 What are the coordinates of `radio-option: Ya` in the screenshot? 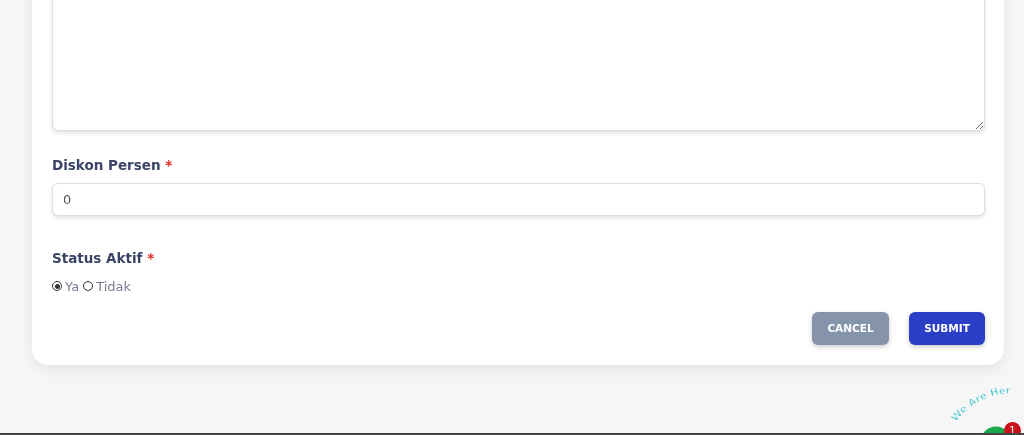 It's located at (66, 286).